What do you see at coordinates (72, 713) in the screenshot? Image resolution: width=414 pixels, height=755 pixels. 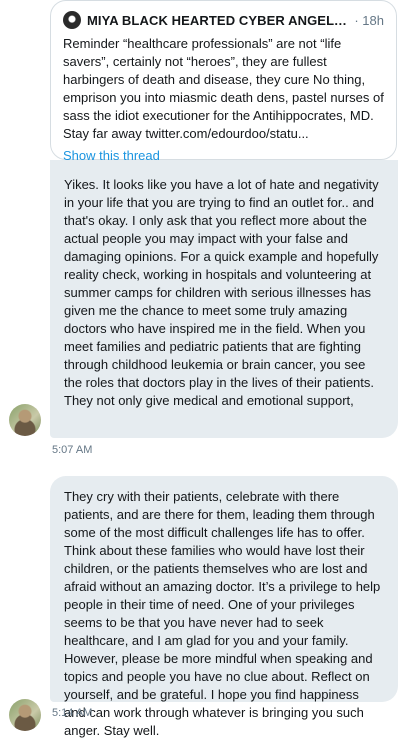 I see `message-timestamp: 5:14 AM` at bounding box center [72, 713].